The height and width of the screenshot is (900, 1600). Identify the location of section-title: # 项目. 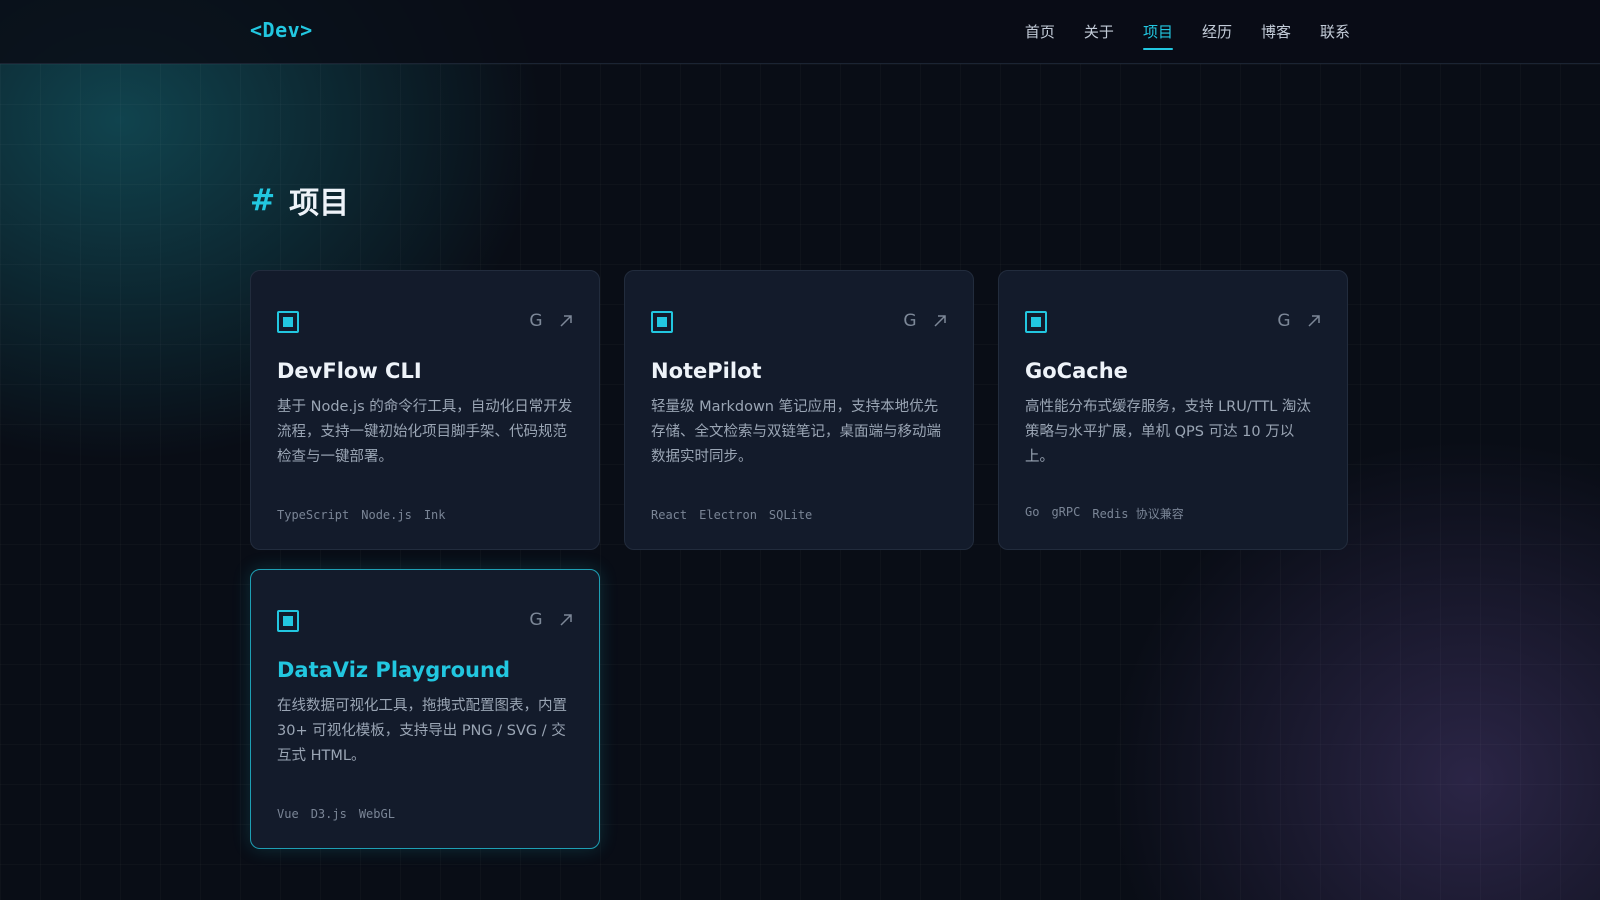
(299, 200).